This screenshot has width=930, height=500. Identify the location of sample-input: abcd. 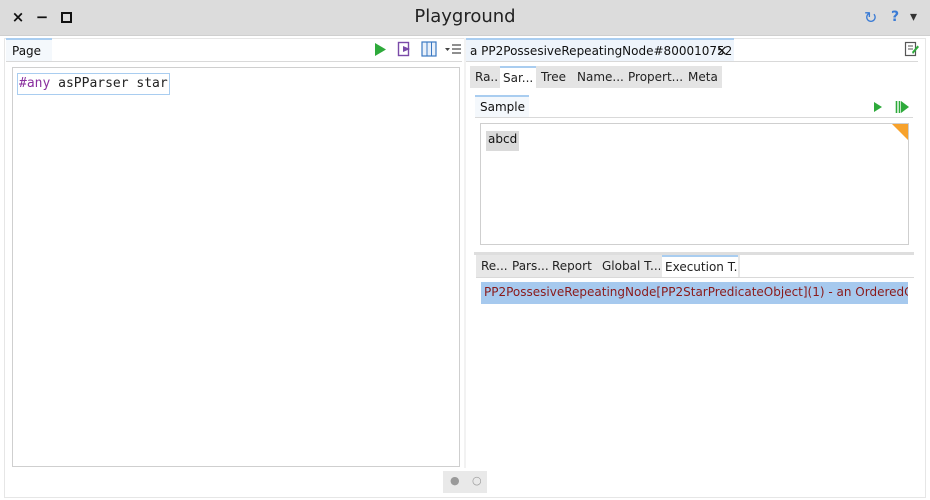
(694, 184).